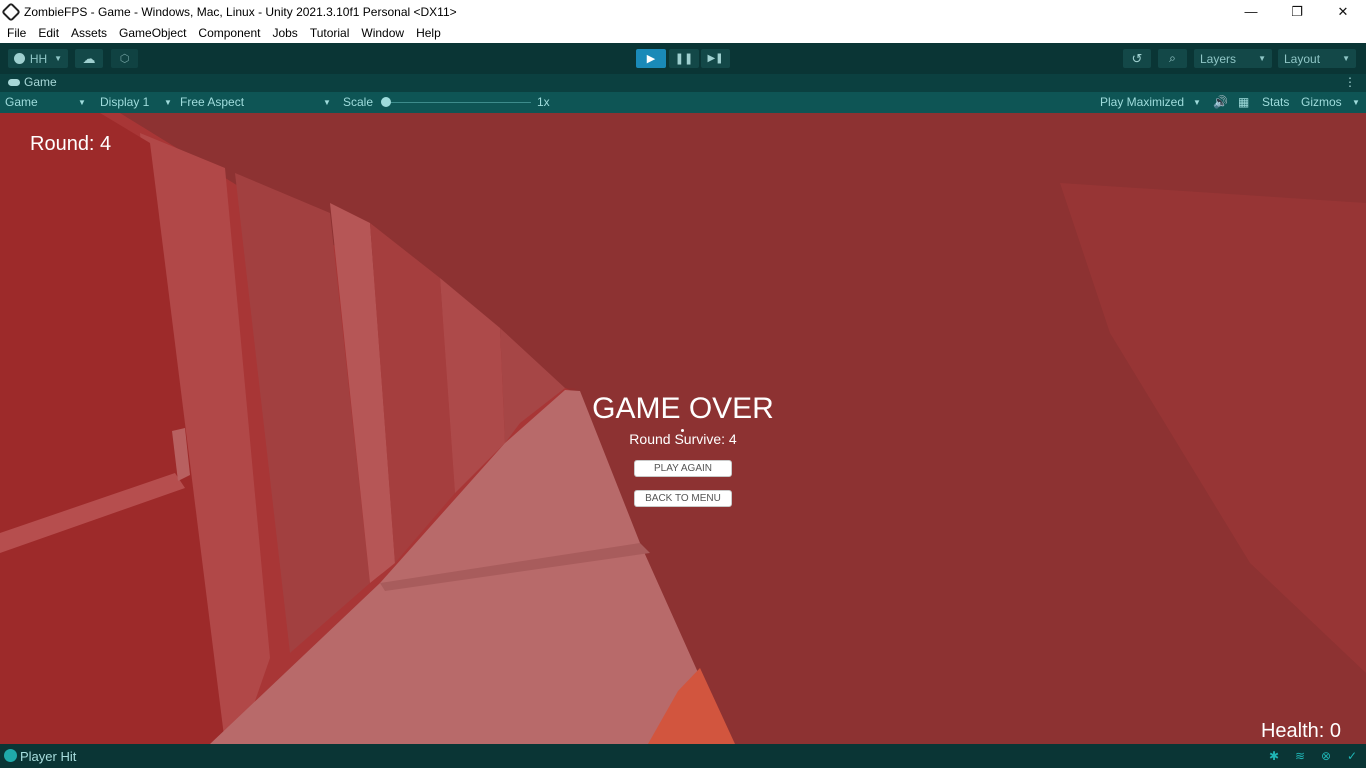 This screenshot has width=1366, height=768. What do you see at coordinates (1274, 756) in the screenshot?
I see `bug-icon: ✱` at bounding box center [1274, 756].